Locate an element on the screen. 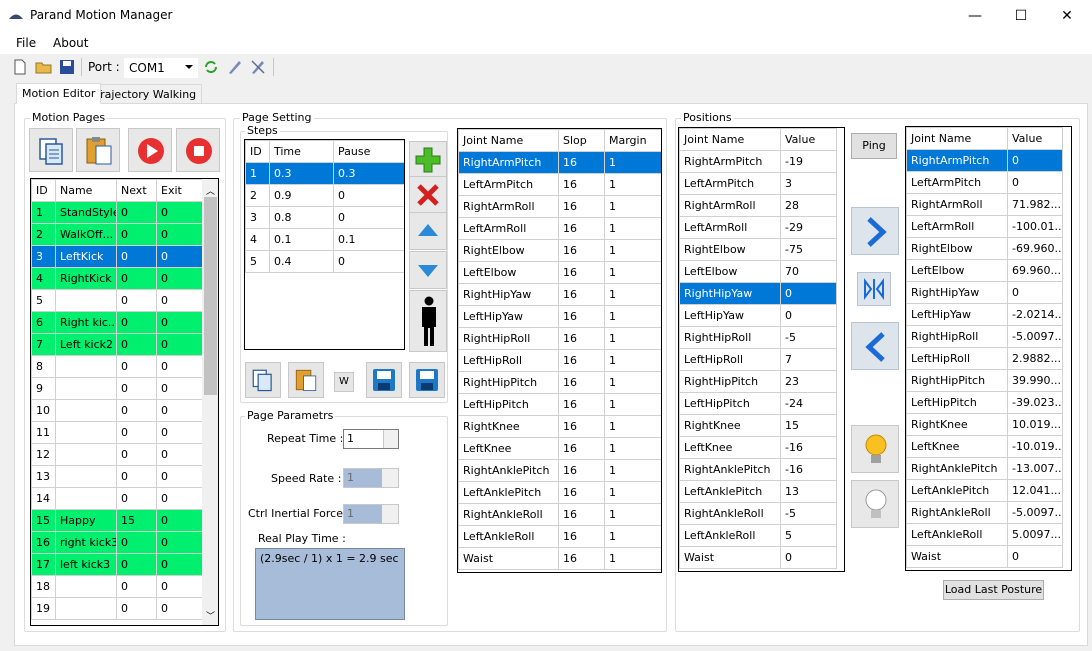 This screenshot has width=1092, height=651. port-select: COM1 is located at coordinates (161, 68).